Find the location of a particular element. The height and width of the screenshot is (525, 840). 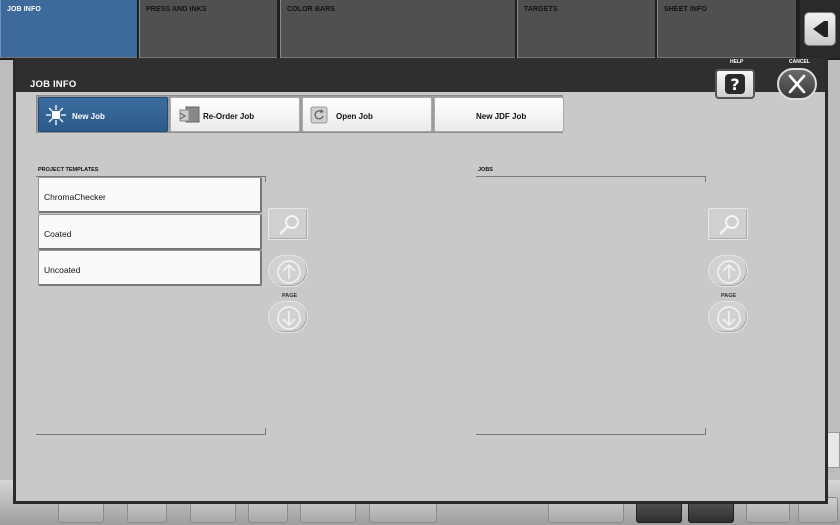

open-job-button: Open Job is located at coordinates (367, 114).